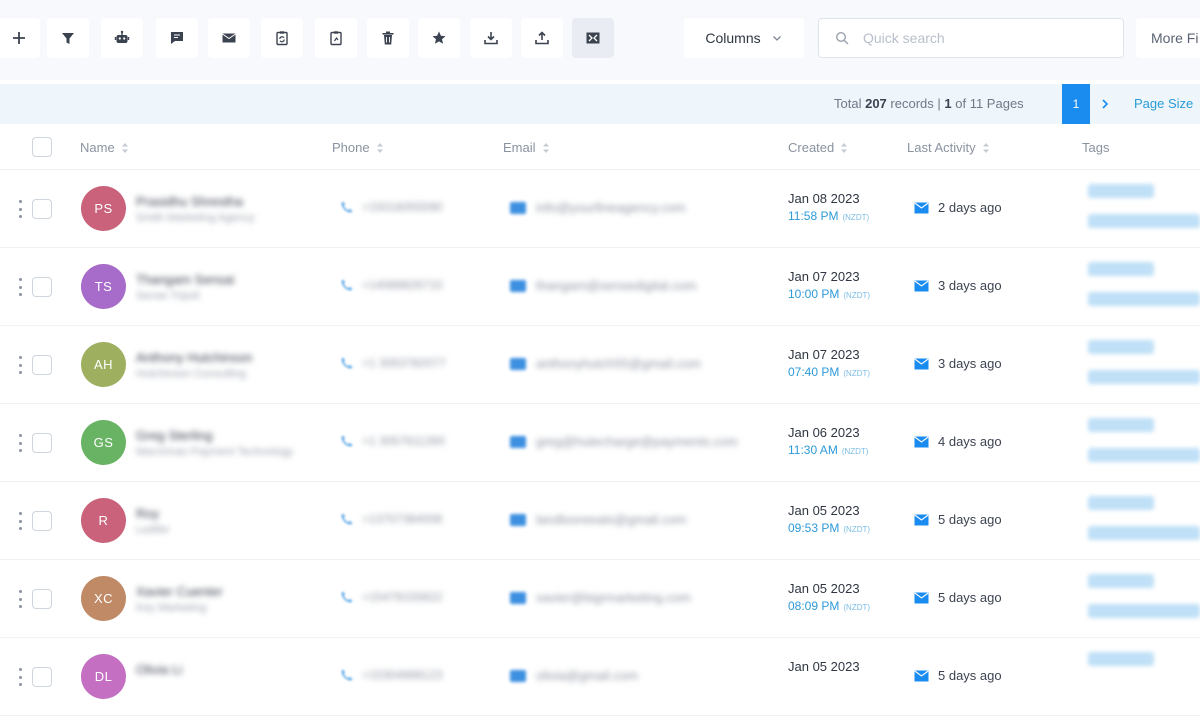 Image resolution: width=1200 pixels, height=716 pixels. Describe the element at coordinates (1076, 104) in the screenshot. I see `page-1-button: 1` at that location.